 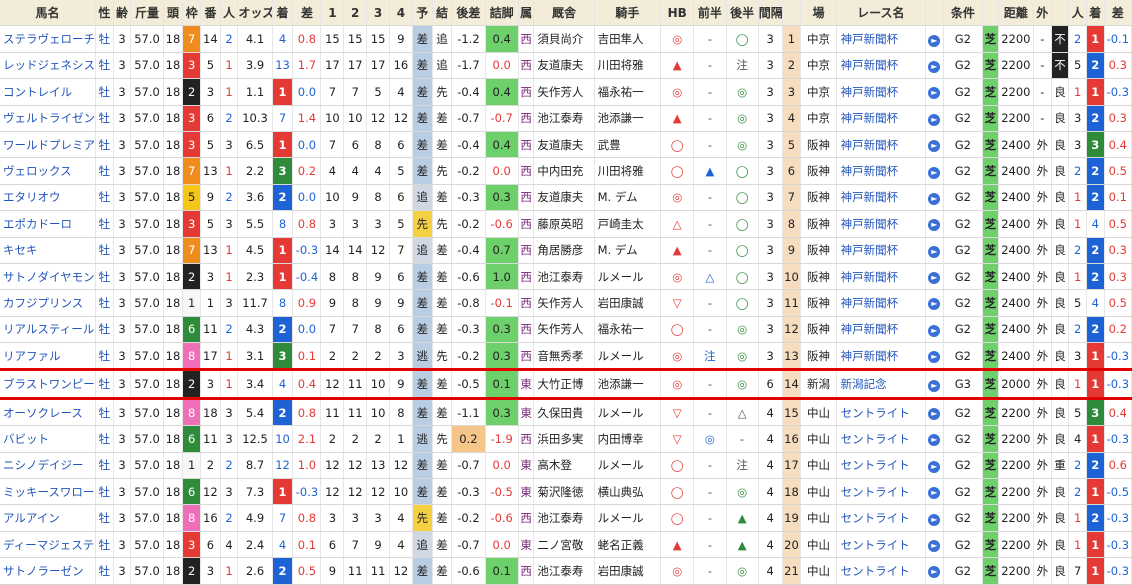 What do you see at coordinates (48, 330) in the screenshot?
I see `horse-name-link: リアルスティール` at bounding box center [48, 330].